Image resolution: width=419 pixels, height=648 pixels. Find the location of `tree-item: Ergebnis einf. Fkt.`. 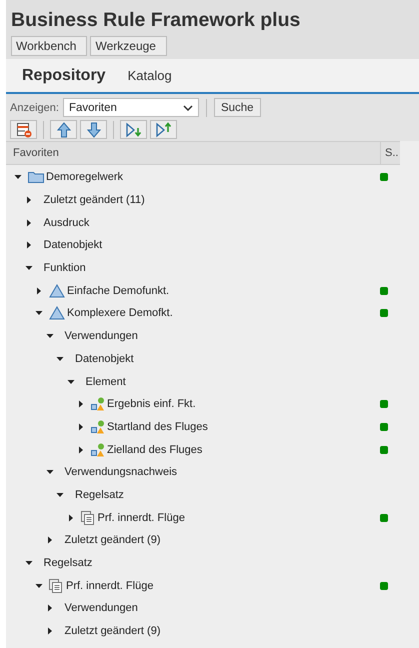

tree-item: Ergebnis einf. Fkt. is located at coordinates (151, 404).